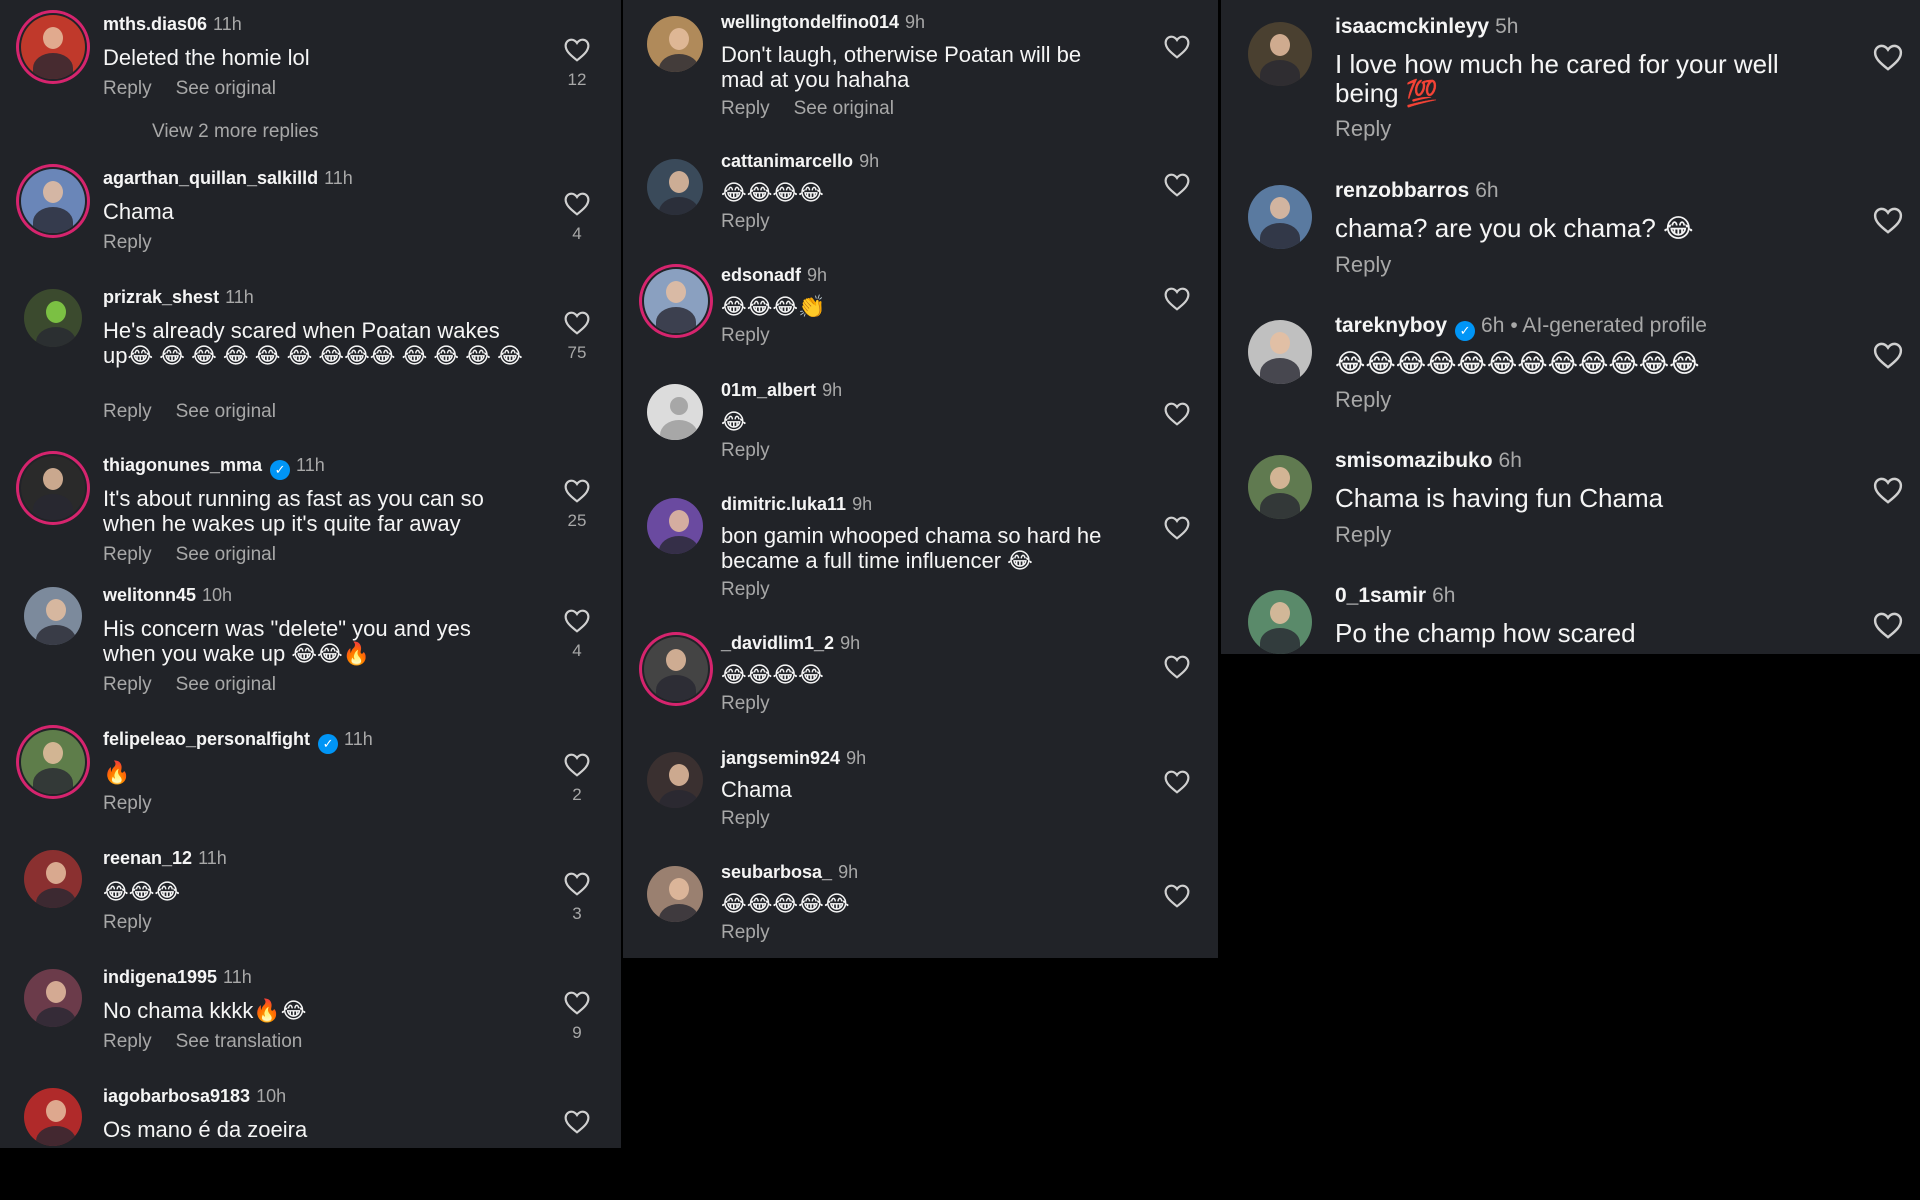 The height and width of the screenshot is (1200, 1920). What do you see at coordinates (1412, 26) in the screenshot?
I see `comment-username: isaacmckinleyy` at bounding box center [1412, 26].